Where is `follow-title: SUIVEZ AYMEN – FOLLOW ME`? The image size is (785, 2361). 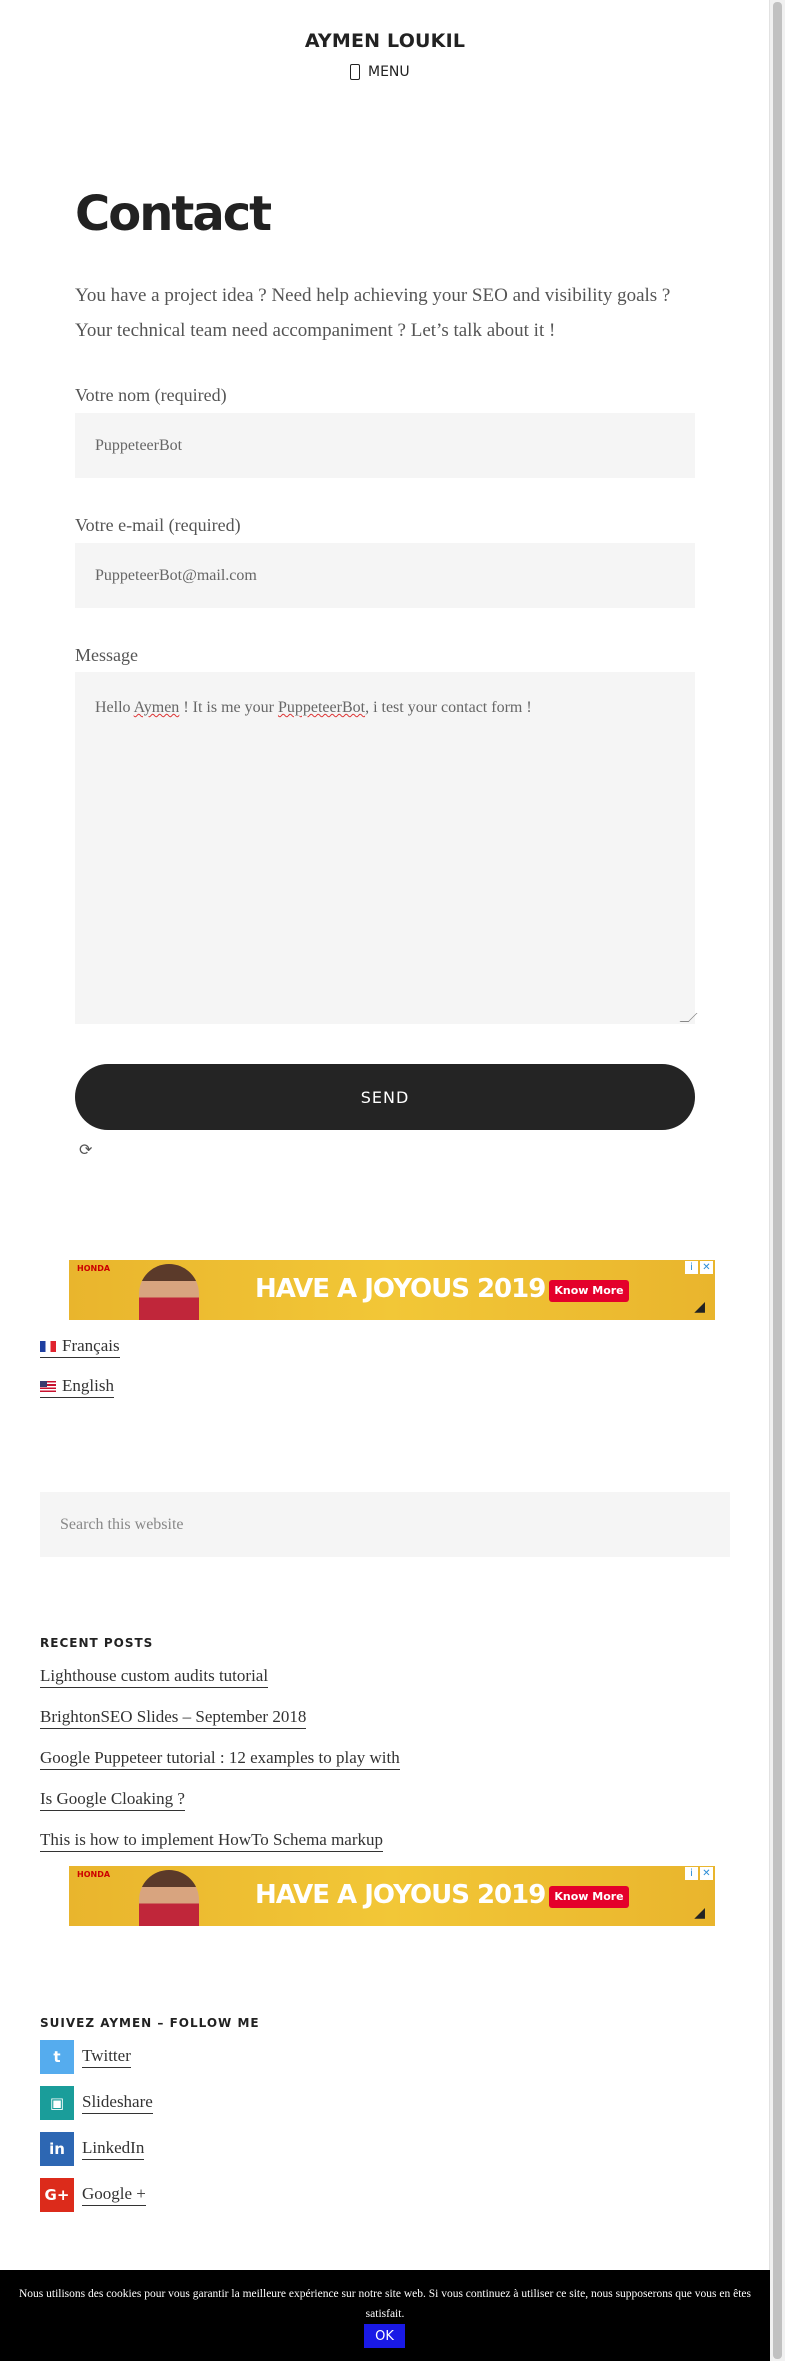
follow-title: SUIVEZ AYMEN – FOLLOW ME is located at coordinates (150, 2023).